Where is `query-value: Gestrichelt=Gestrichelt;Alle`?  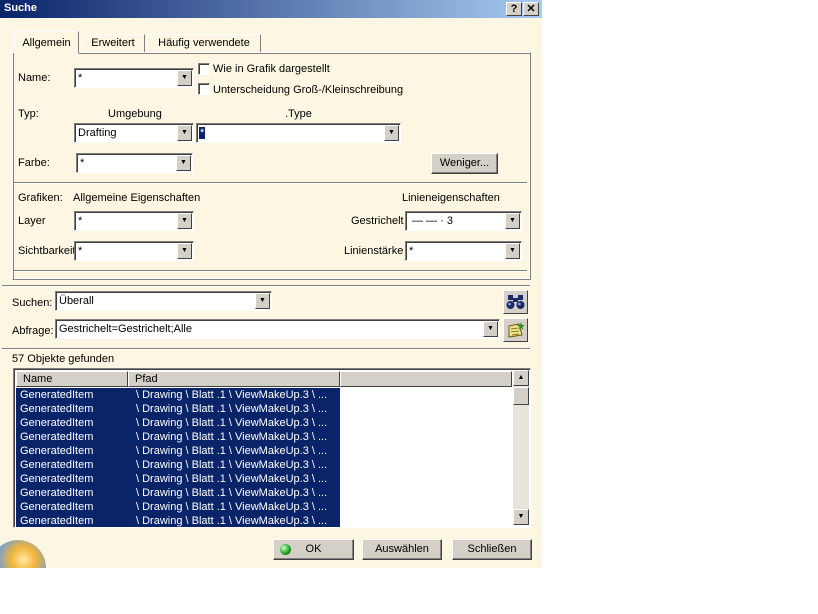 query-value: Gestrichelt=Gestrichelt;Alle is located at coordinates (125, 329).